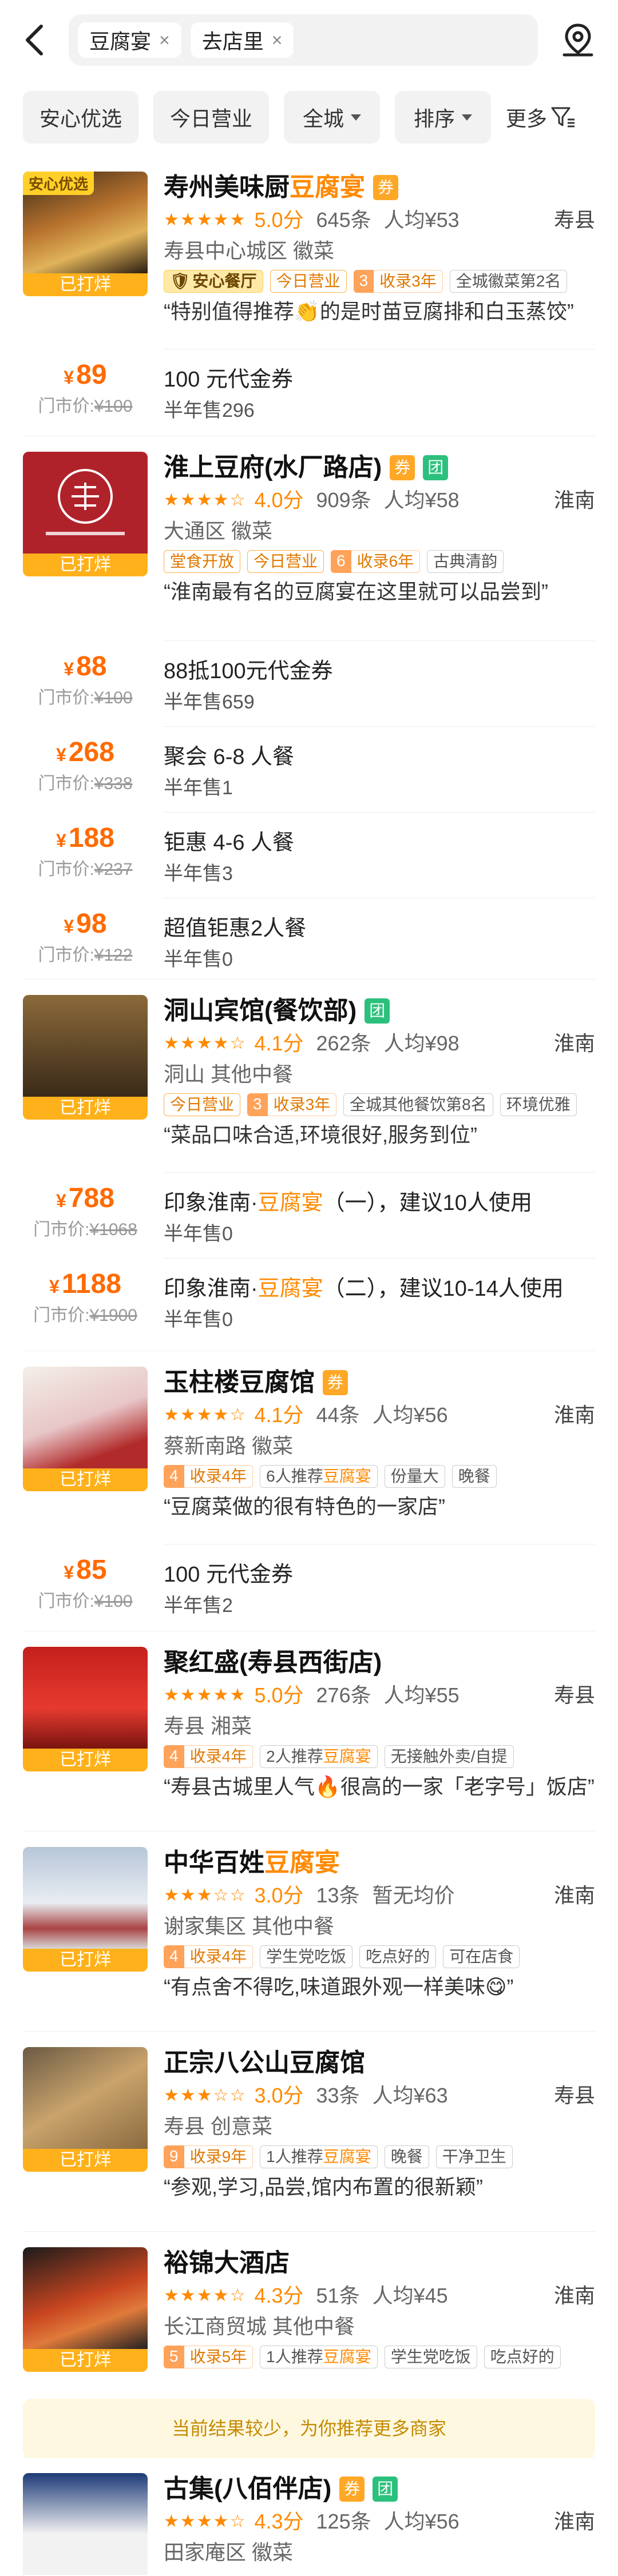 The height and width of the screenshot is (2576, 618). Describe the element at coordinates (279, 1415) in the screenshot. I see `rating-score: 4.1分` at that location.